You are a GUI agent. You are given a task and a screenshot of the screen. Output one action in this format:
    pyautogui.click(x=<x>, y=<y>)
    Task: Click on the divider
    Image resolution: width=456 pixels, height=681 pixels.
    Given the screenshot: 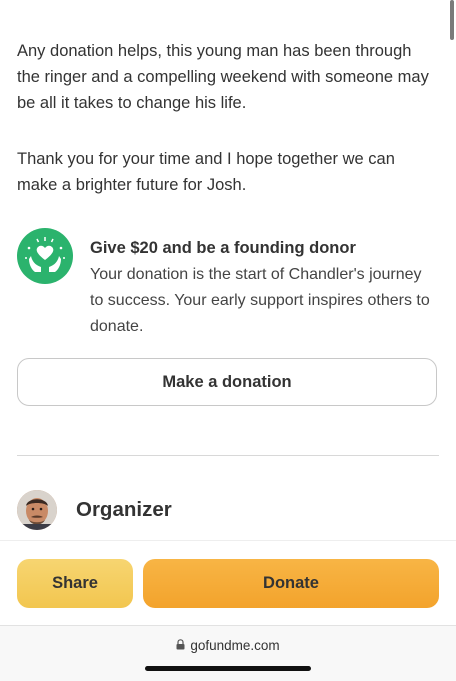 What is the action you would take?
    pyautogui.click(x=228, y=455)
    